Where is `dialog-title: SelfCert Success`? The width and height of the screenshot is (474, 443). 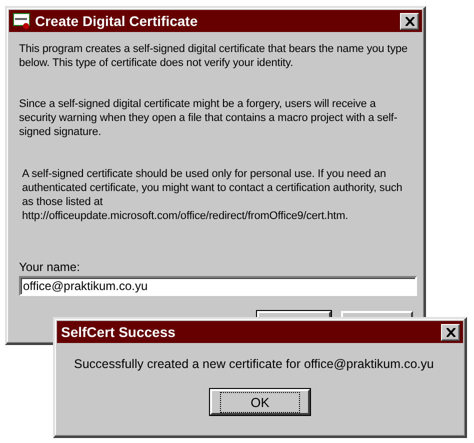 dialog-title: SelfCert Success is located at coordinates (118, 332).